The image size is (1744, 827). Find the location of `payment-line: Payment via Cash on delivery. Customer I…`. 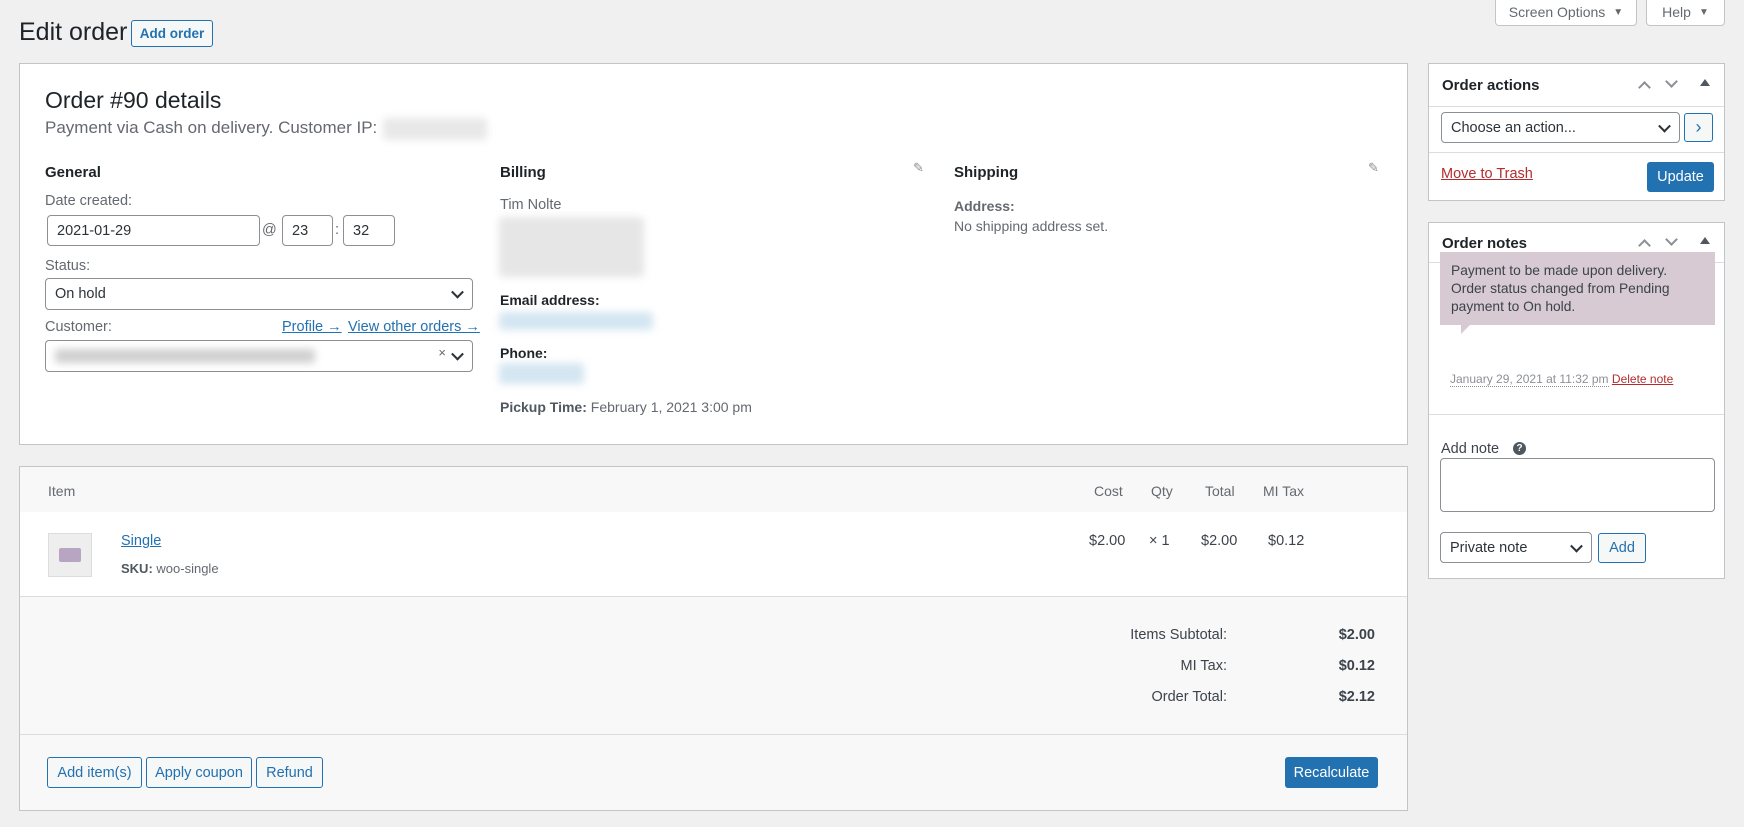

payment-line: Payment via Cash on delivery. Customer I… is located at coordinates (266, 129).